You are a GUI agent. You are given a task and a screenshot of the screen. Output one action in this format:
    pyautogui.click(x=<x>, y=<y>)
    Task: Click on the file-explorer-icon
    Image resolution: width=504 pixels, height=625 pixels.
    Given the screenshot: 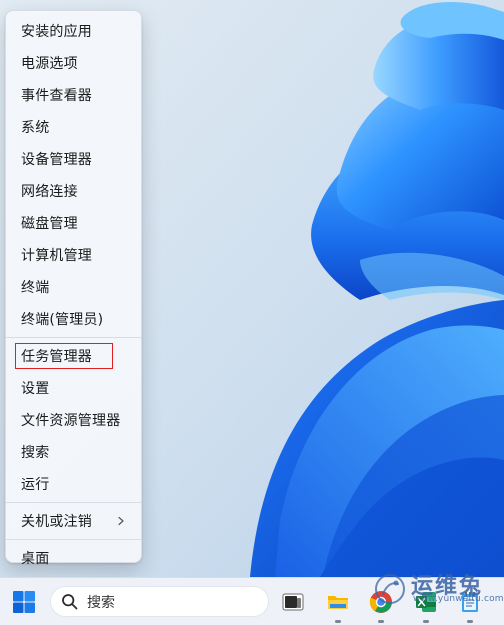 What is the action you would take?
    pyautogui.click(x=338, y=602)
    